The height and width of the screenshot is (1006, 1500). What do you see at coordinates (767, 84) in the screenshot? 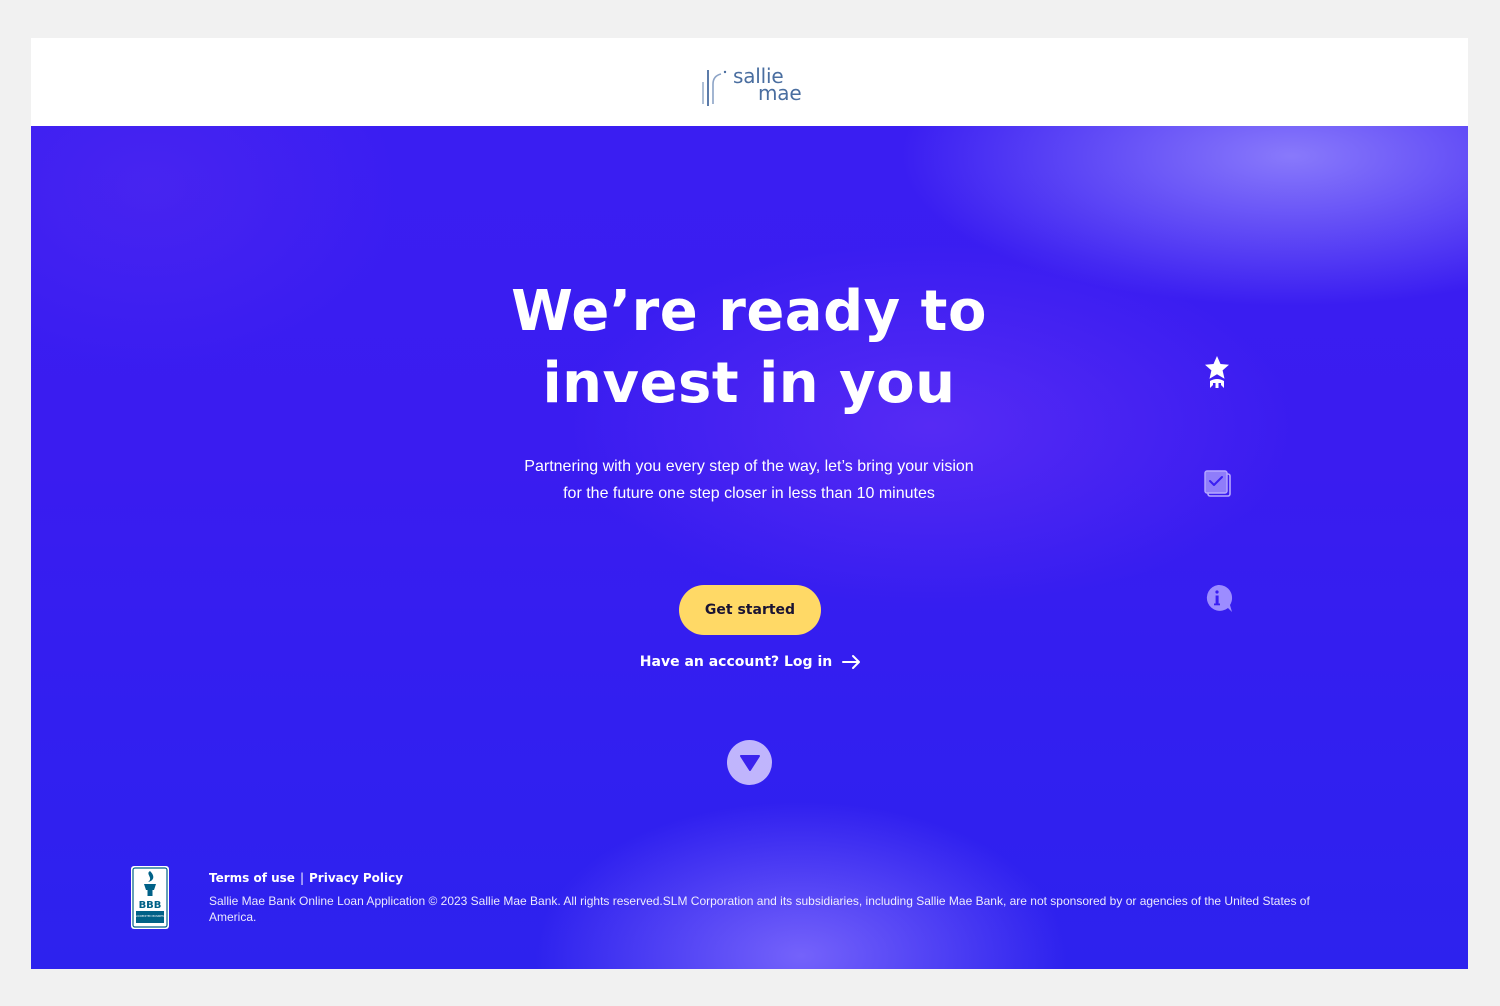
I see `logo-wordmark: sallie mae` at bounding box center [767, 84].